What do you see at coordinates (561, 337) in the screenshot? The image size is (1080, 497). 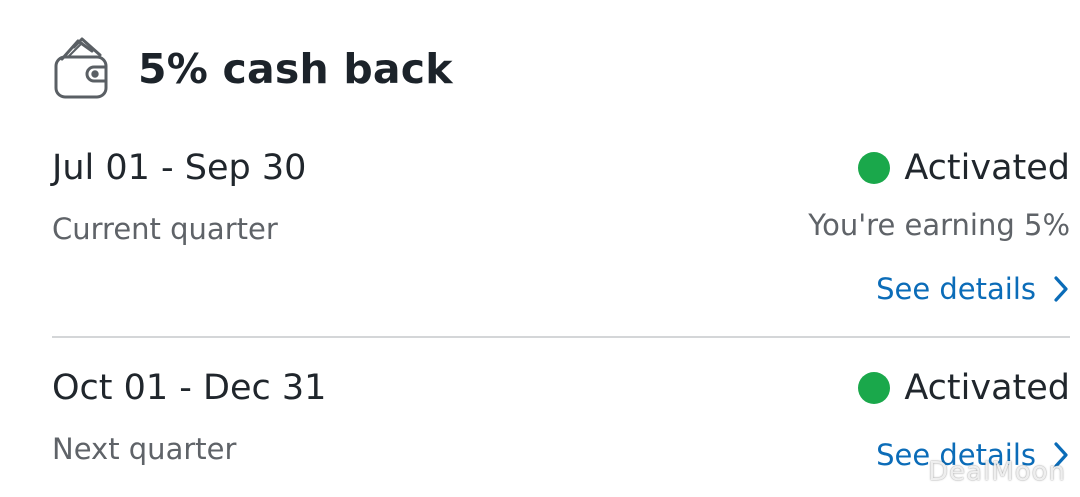 I see `divider` at bounding box center [561, 337].